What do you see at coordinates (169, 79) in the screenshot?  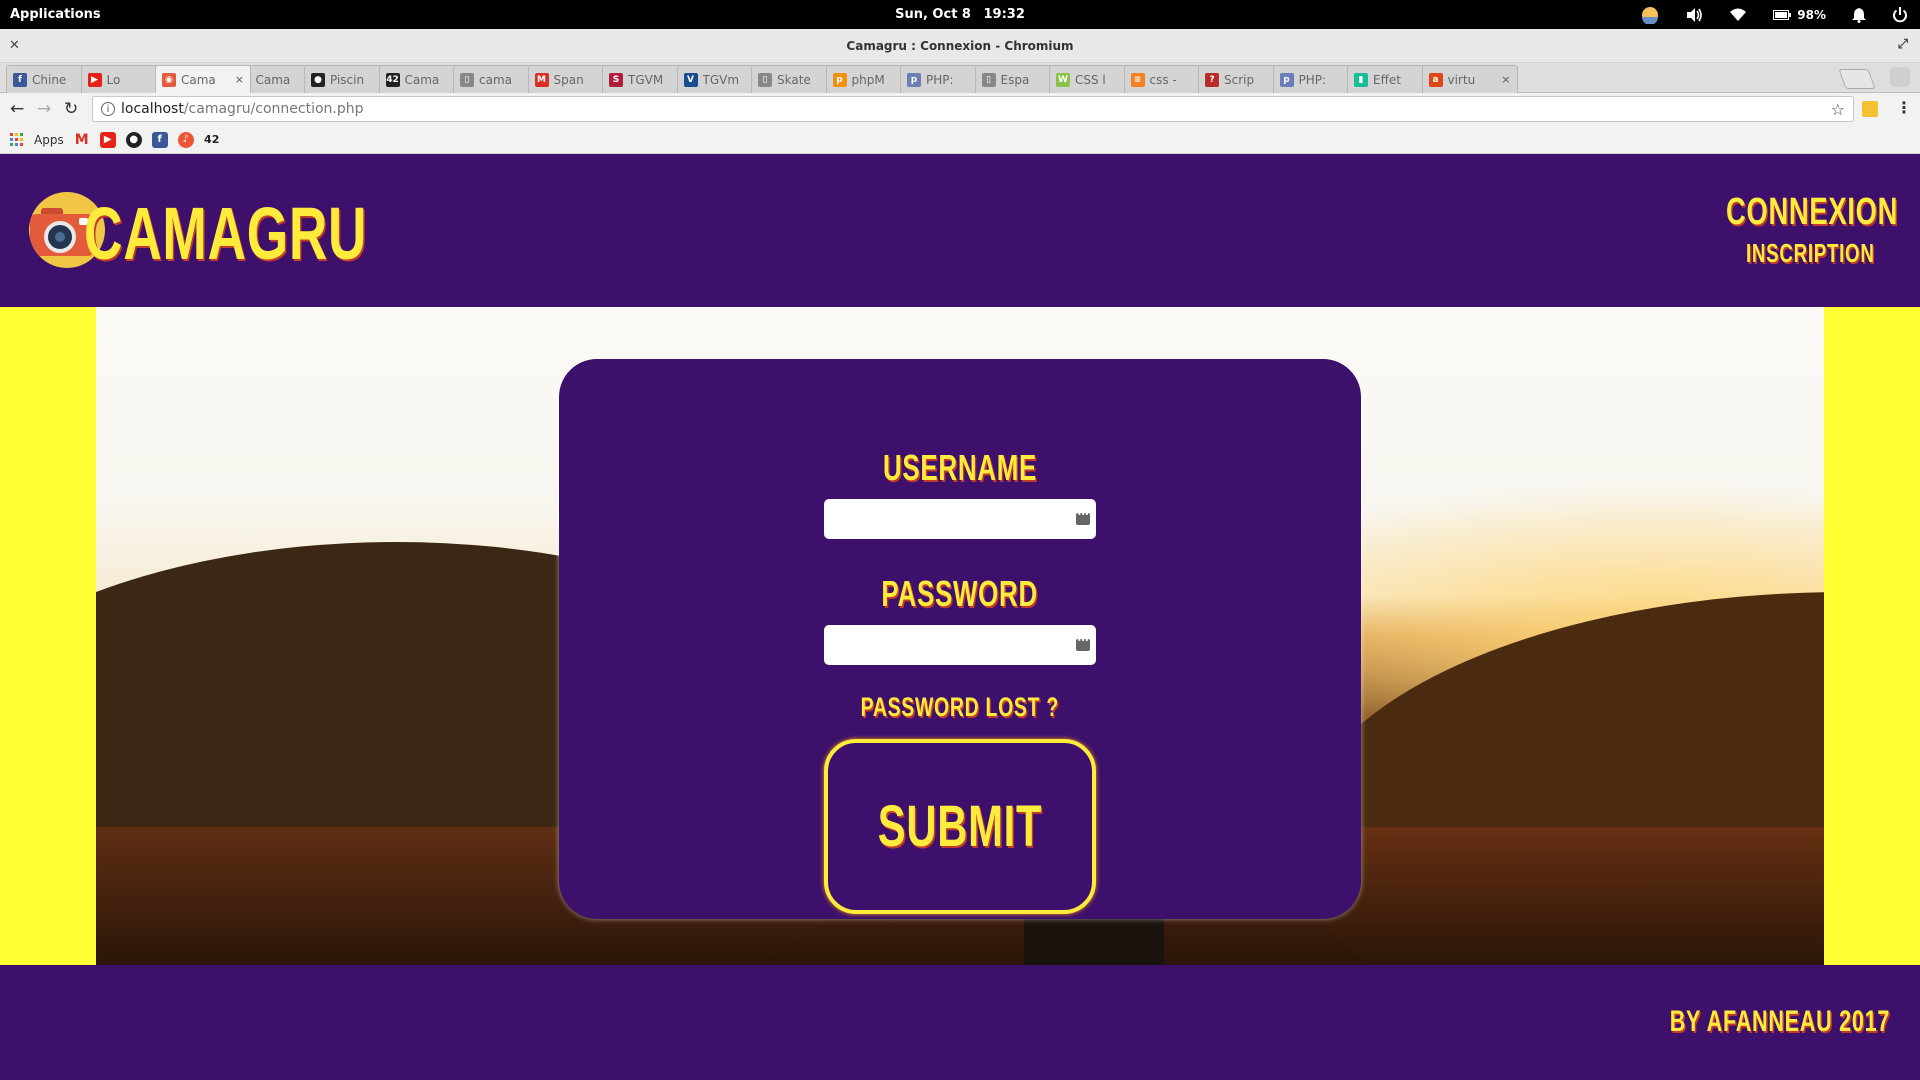 I see `camagru-icon: ◉` at bounding box center [169, 79].